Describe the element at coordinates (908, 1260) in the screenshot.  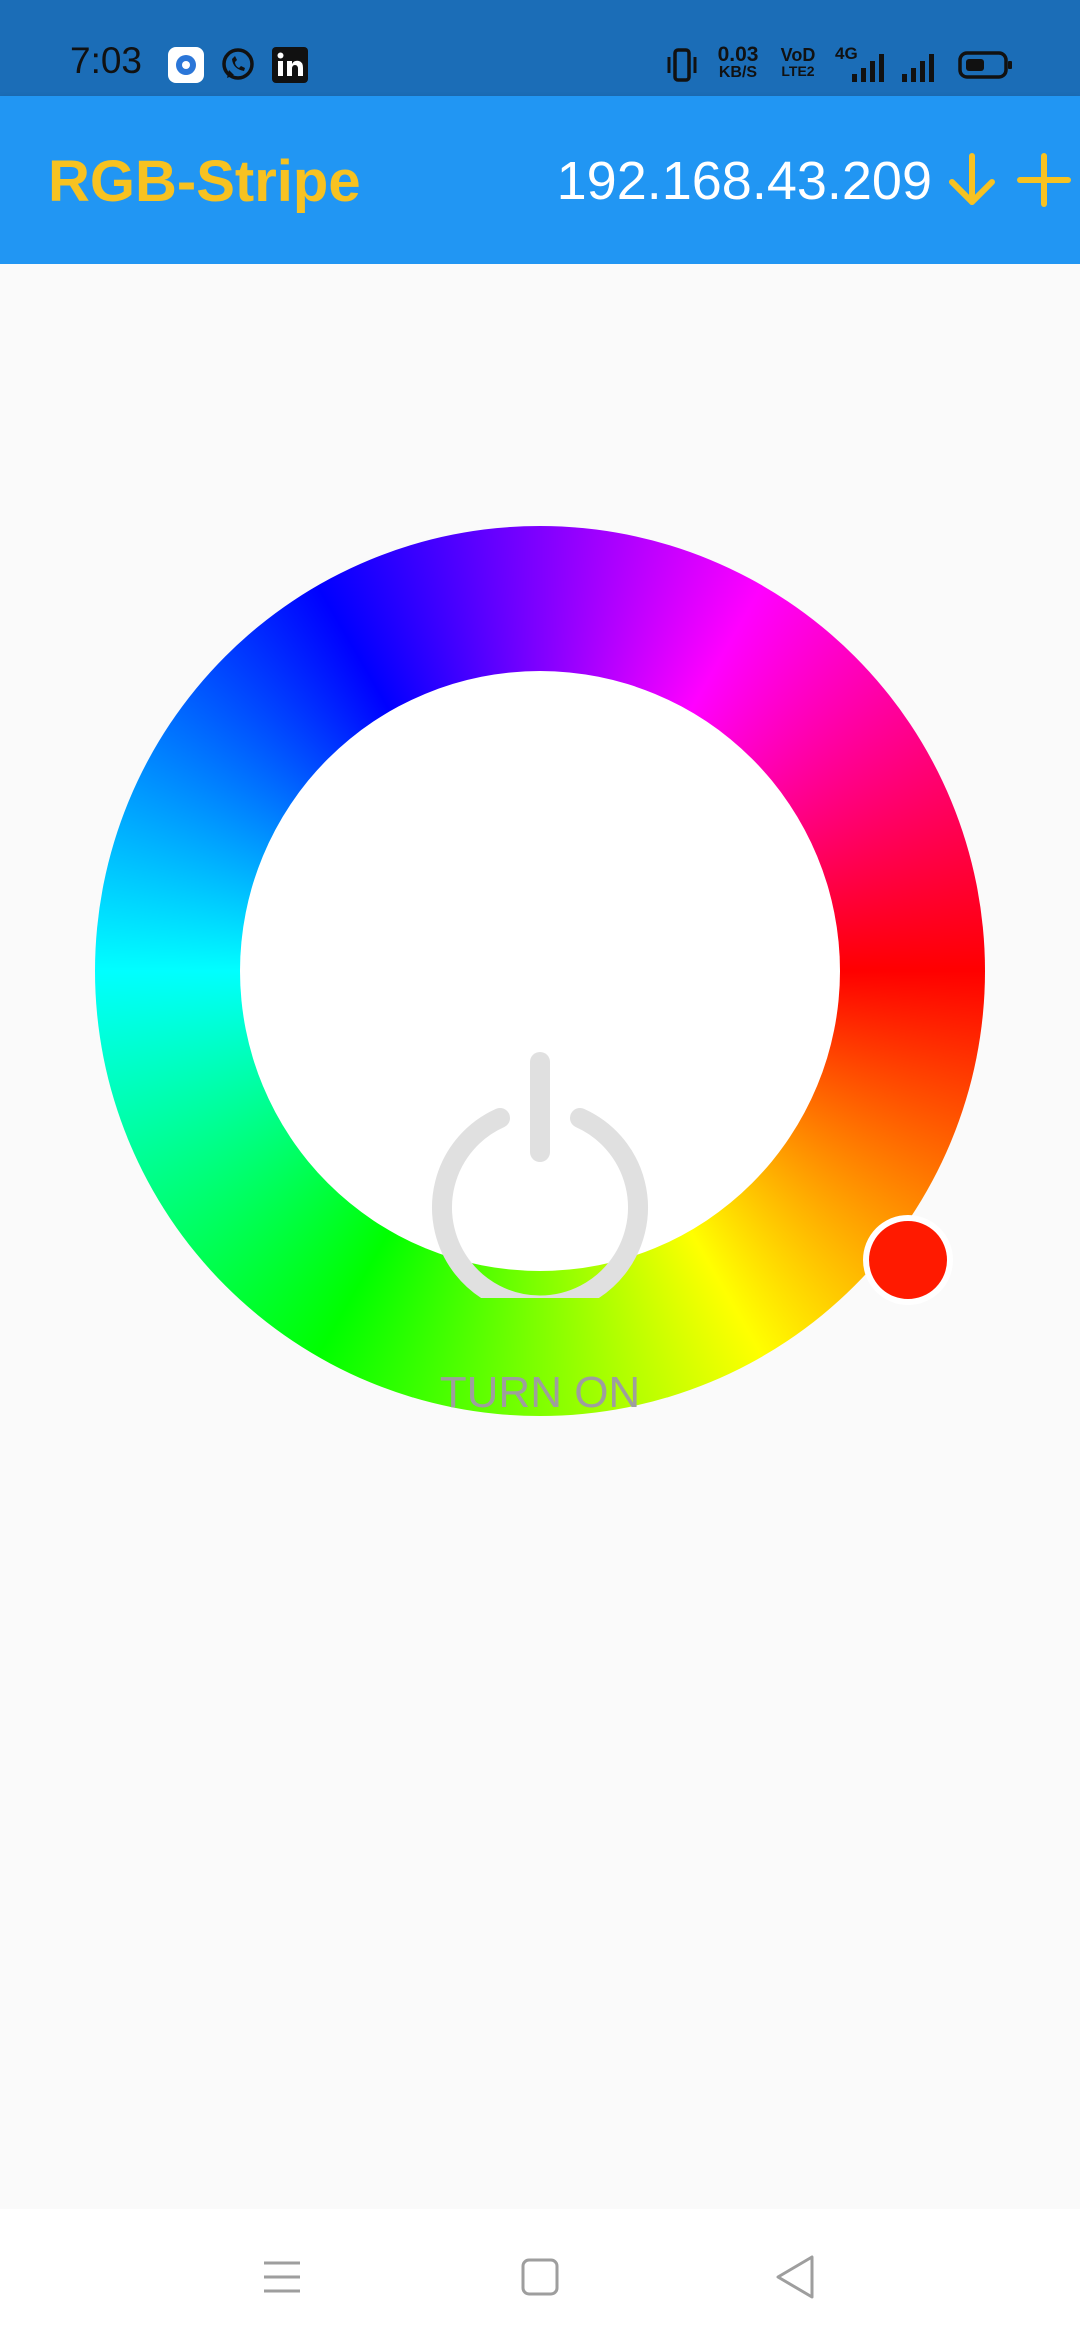
I see `color-picker-handle` at that location.